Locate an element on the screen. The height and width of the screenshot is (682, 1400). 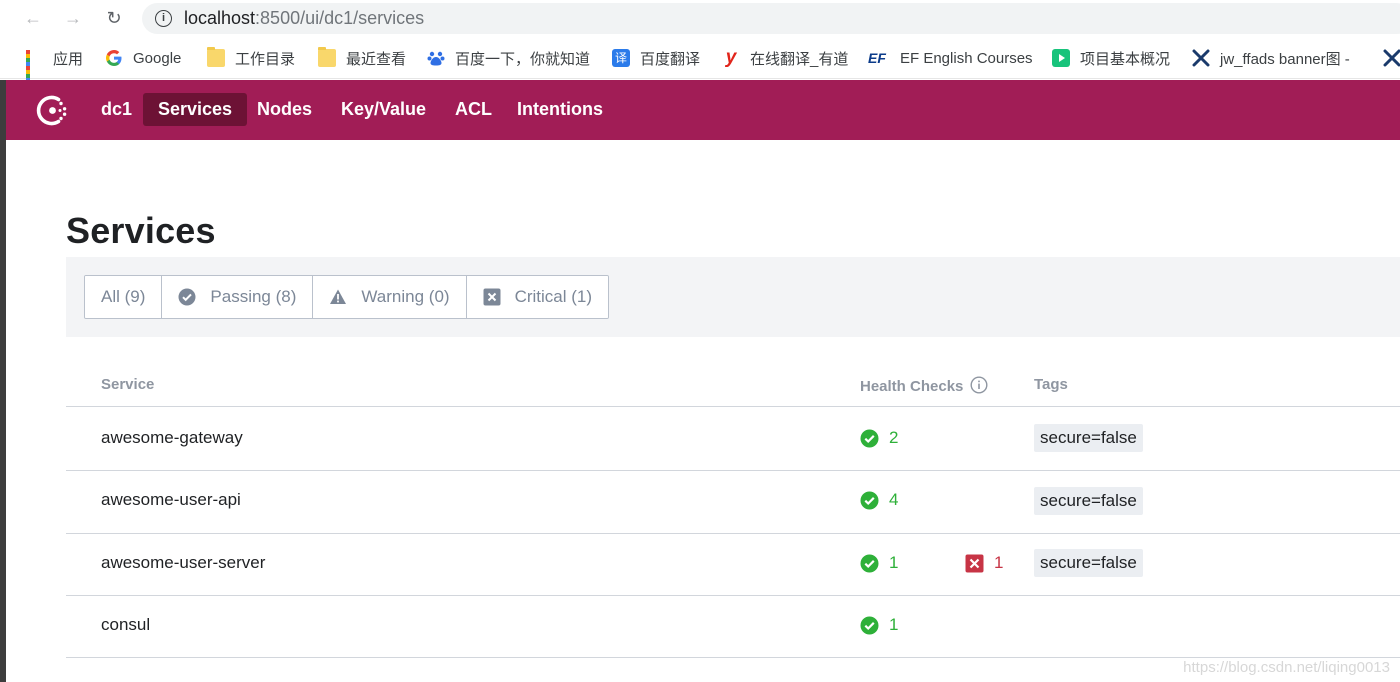
bookmark-project: 项目基本概况 is located at coordinates (1111, 58).